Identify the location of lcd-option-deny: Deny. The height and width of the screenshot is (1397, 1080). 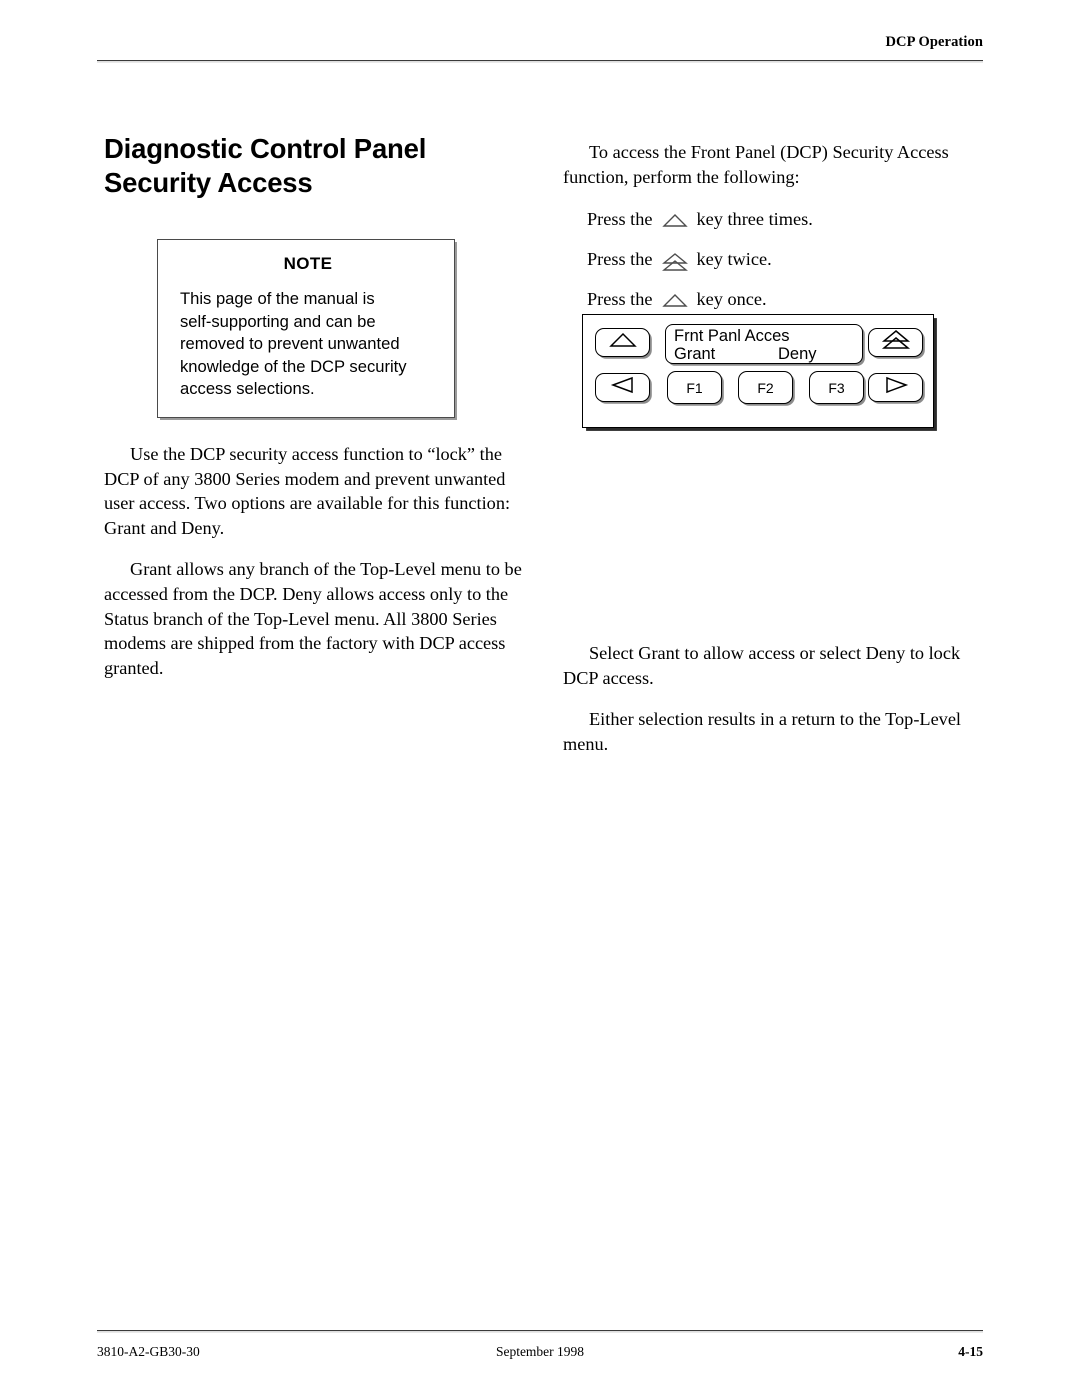
(797, 354).